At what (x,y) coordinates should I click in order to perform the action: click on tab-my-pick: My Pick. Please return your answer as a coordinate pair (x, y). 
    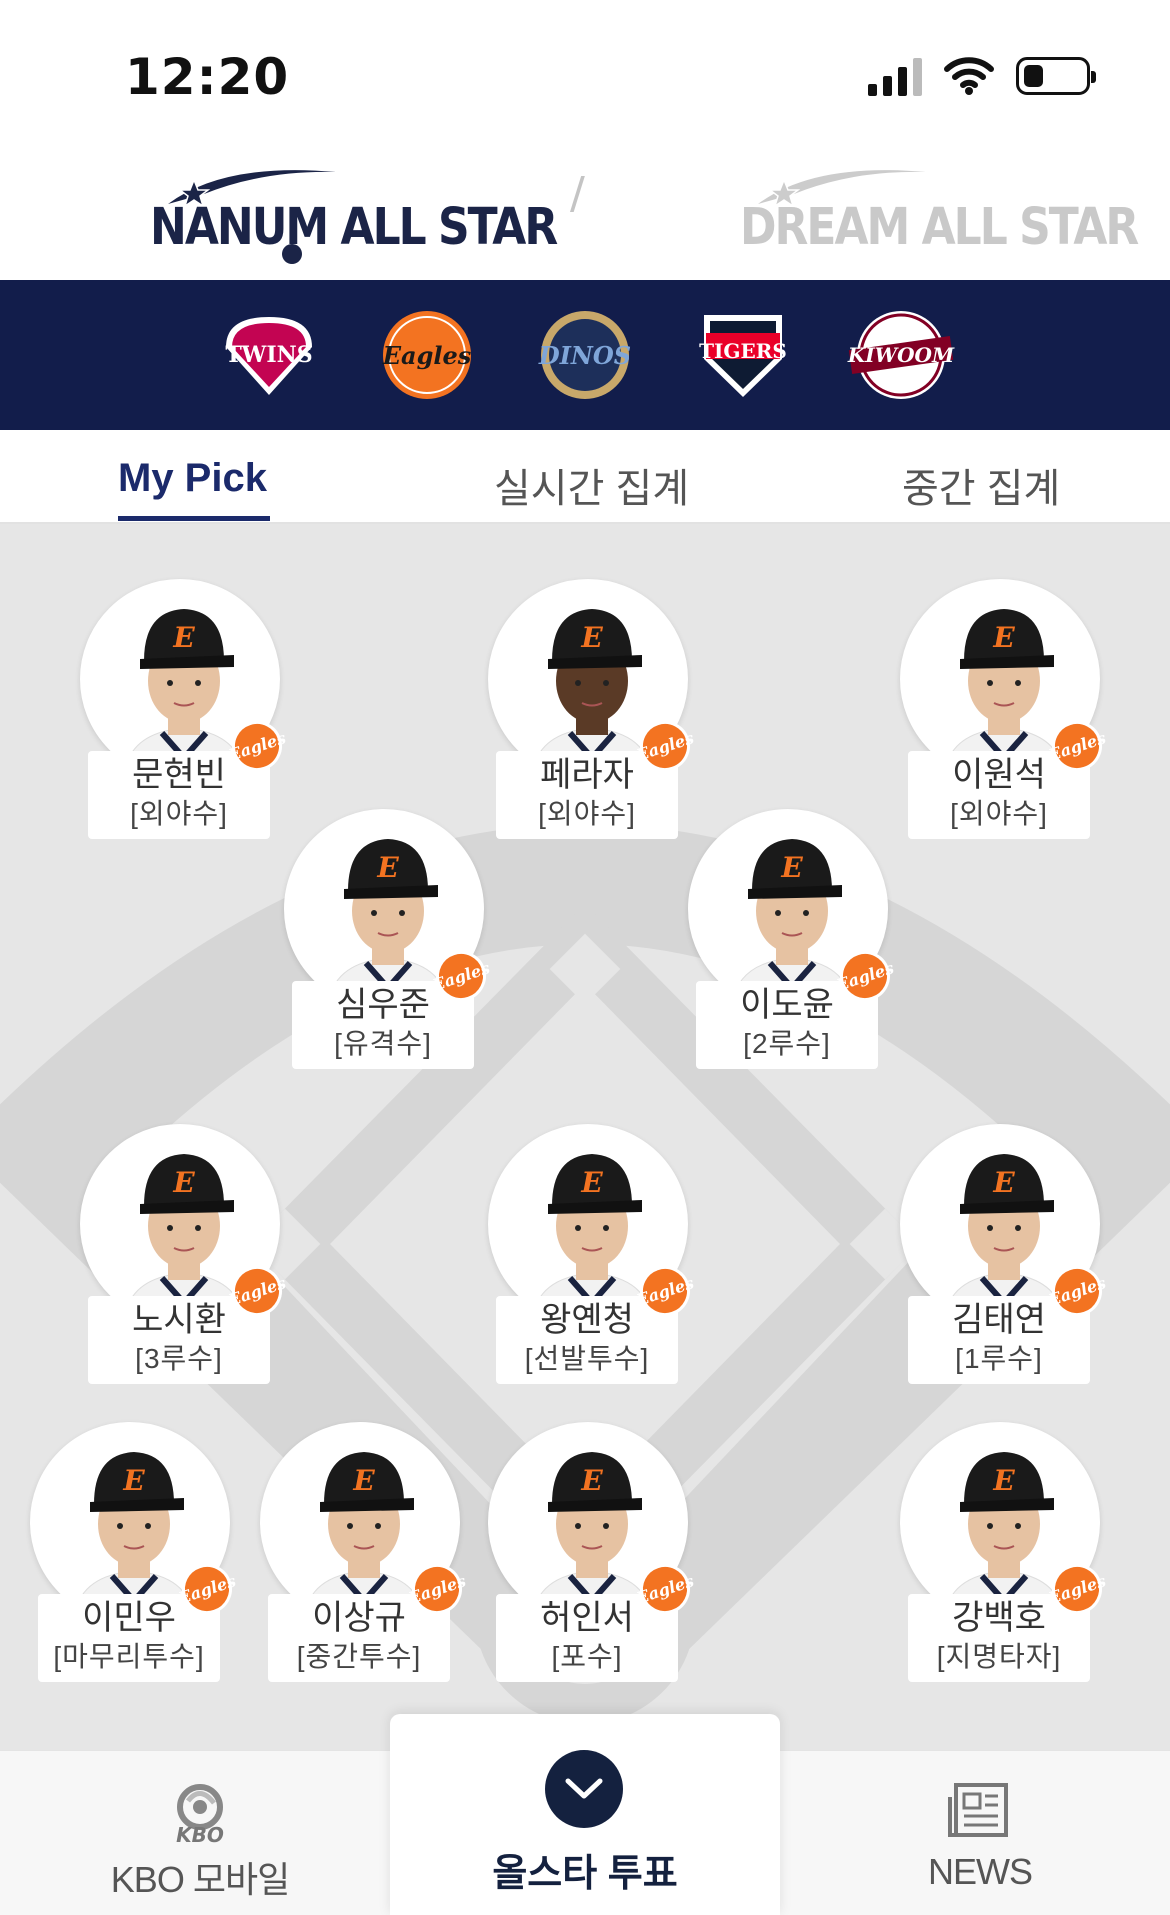
    Looking at the image, I should click on (192, 478).